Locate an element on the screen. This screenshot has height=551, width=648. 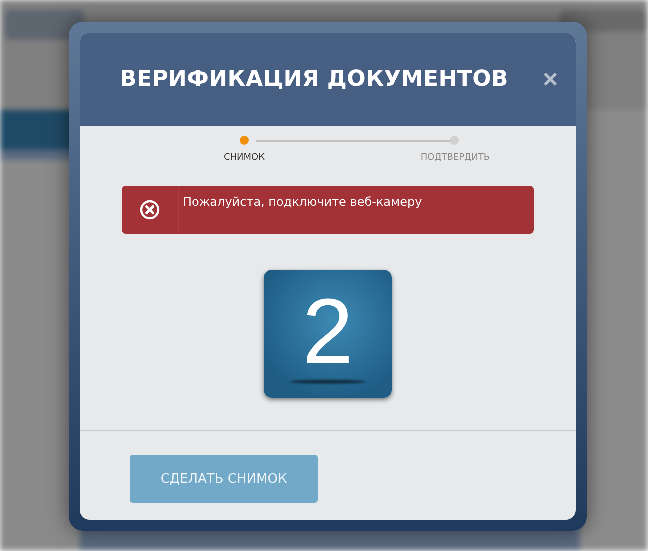
alert-message: Пожалуйста, подключите веб-камеру is located at coordinates (302, 201).